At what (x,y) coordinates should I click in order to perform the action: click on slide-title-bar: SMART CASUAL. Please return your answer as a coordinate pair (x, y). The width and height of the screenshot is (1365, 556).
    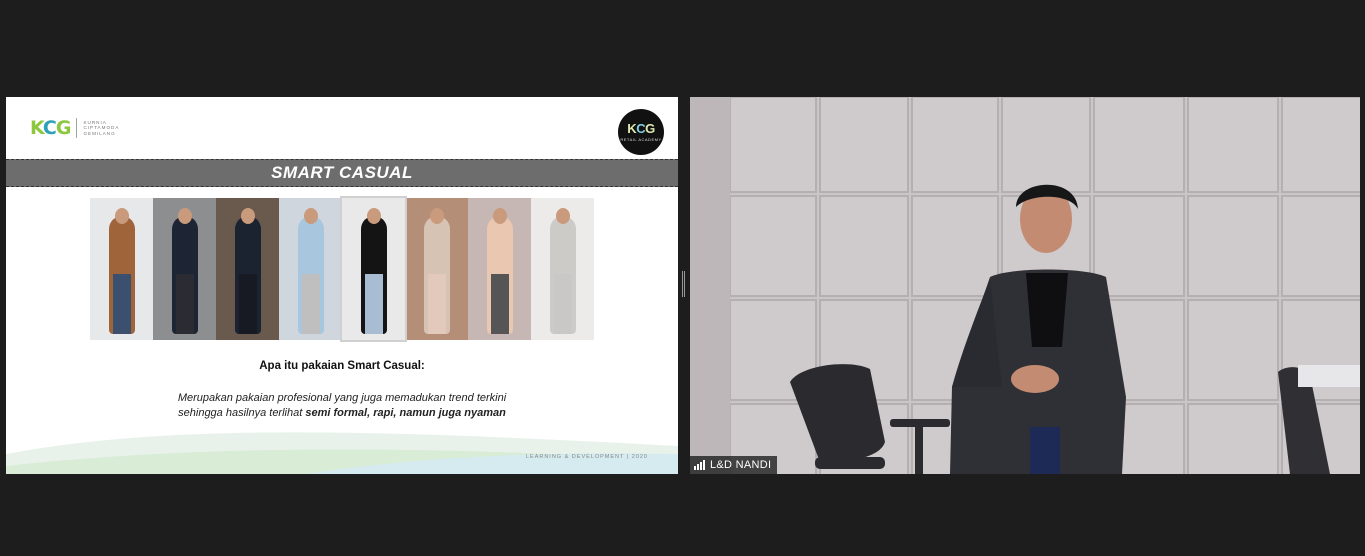
    Looking at the image, I should click on (342, 173).